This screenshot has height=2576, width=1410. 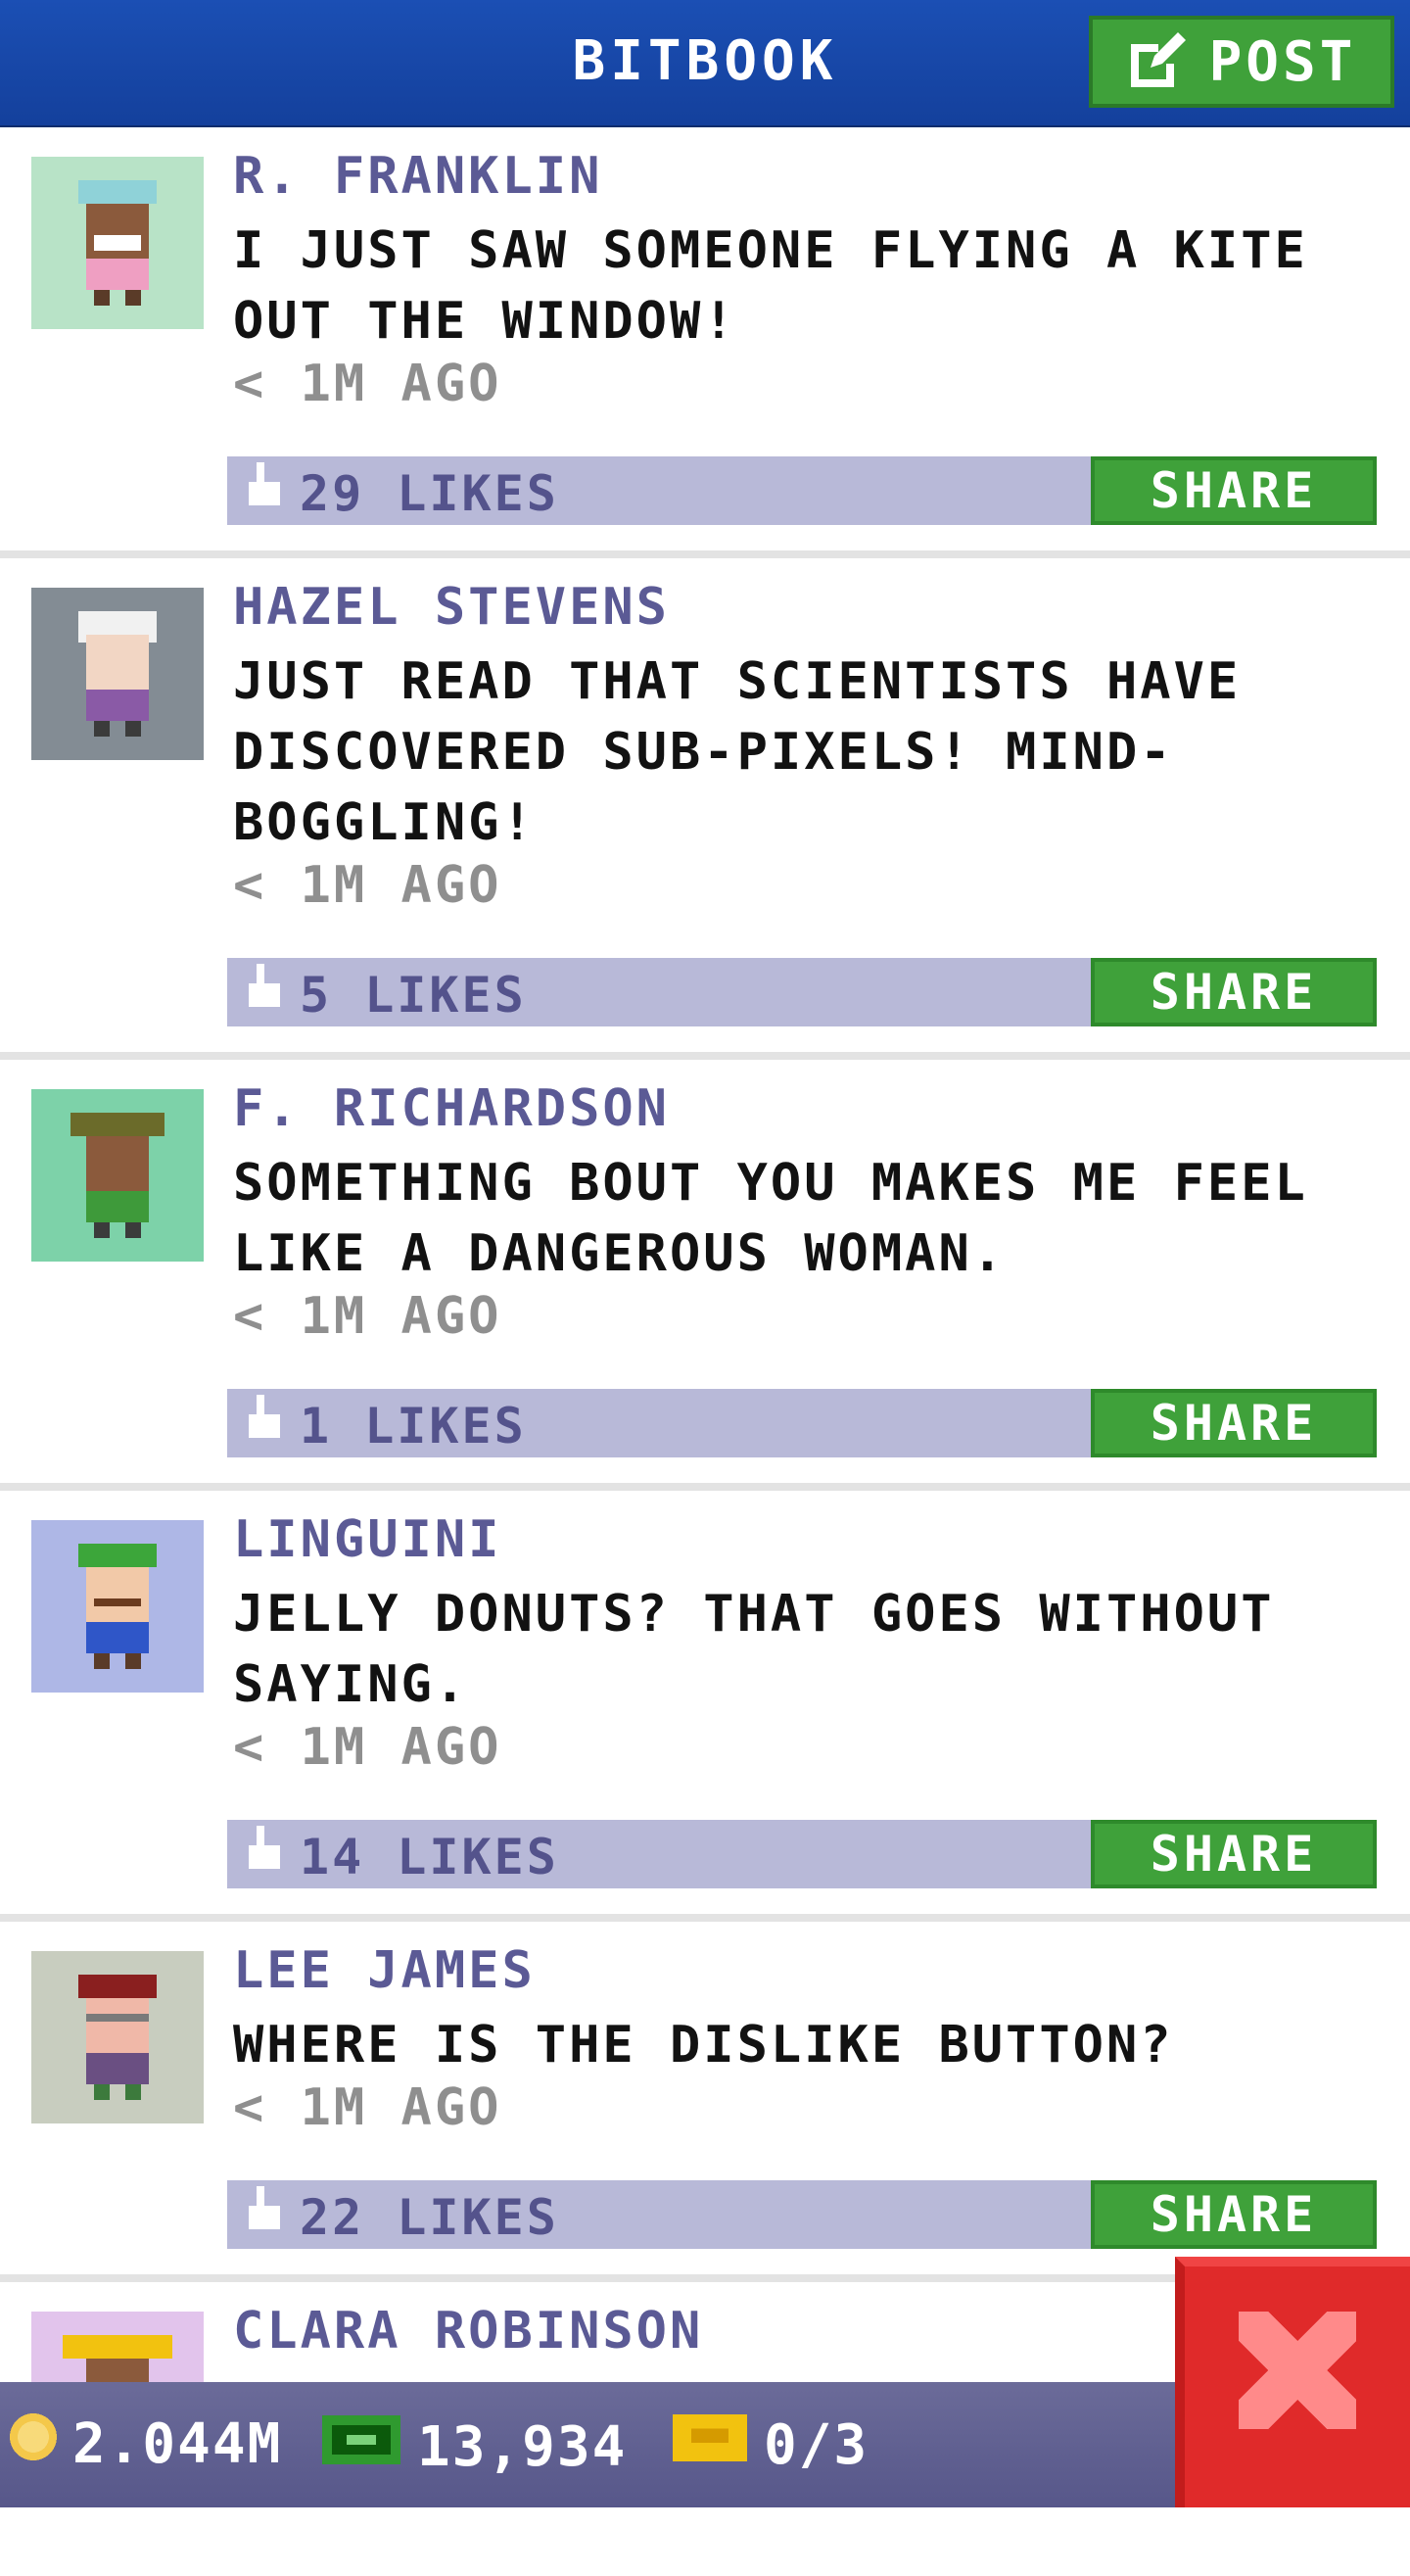 I want to click on post-message: WHERE IS THE DISLIKE BUTTON?, so click(x=703, y=2046).